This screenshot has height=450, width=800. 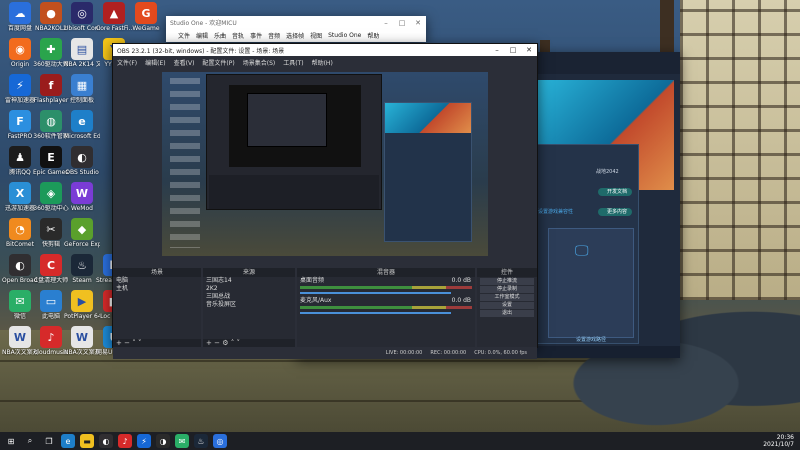 I want to click on menu-track: 音轨, so click(x=238, y=35).